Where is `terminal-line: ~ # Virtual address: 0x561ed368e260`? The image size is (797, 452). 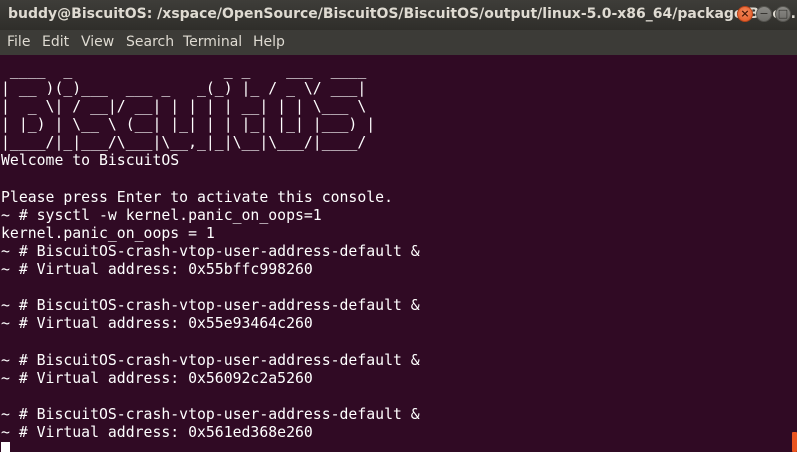
terminal-line: ~ # Virtual address: 0x561ed368e260 is located at coordinates (157, 432).